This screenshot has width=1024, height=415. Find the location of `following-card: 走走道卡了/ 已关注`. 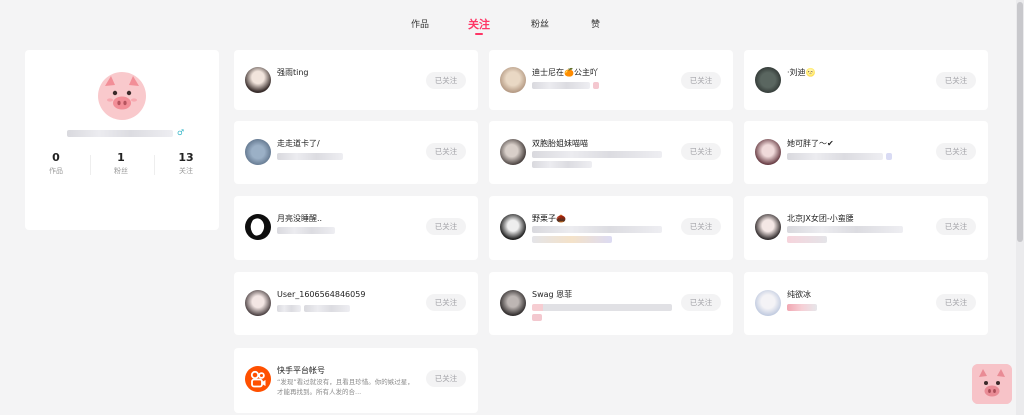

following-card: 走走道卡了/ 已关注 is located at coordinates (356, 152).